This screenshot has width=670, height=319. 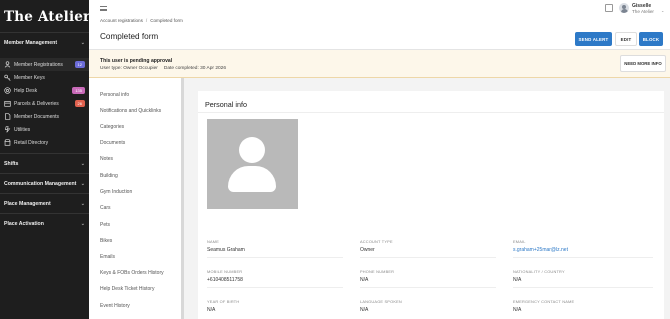 What do you see at coordinates (129, 68) in the screenshot?
I see `user-type: User type: Owner Occupier` at bounding box center [129, 68].